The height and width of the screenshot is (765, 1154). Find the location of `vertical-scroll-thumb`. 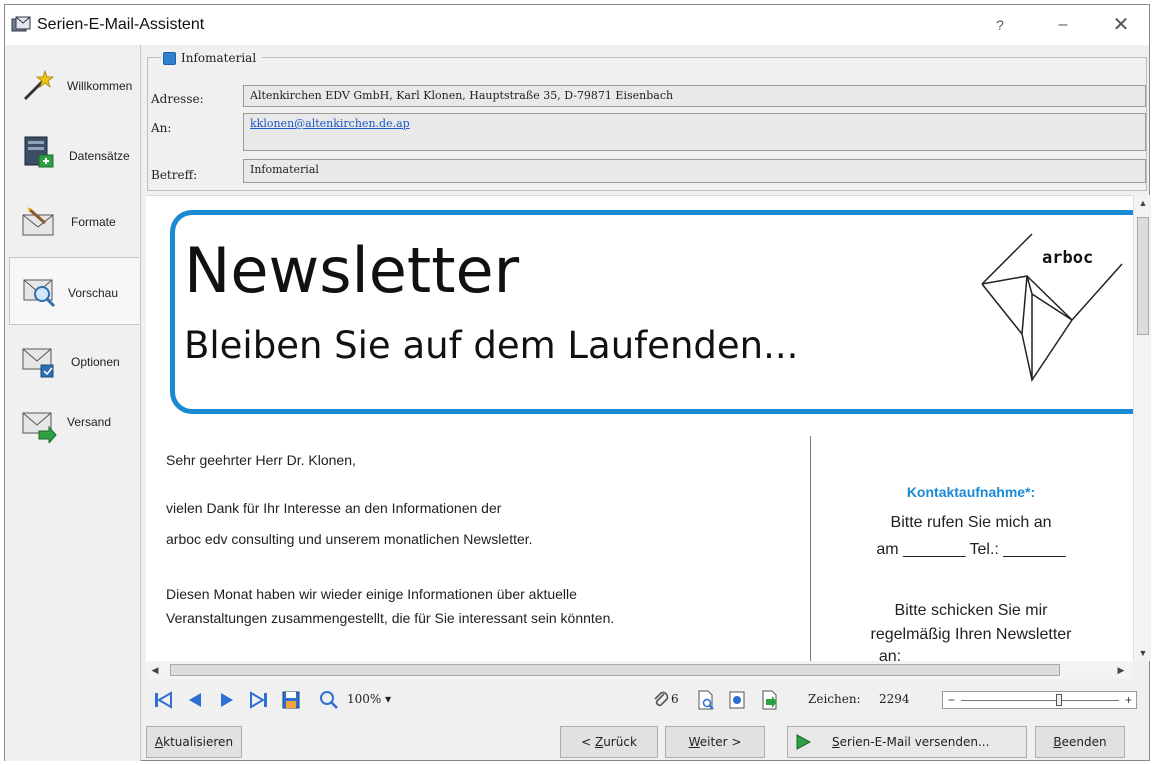

vertical-scroll-thumb is located at coordinates (1143, 276).